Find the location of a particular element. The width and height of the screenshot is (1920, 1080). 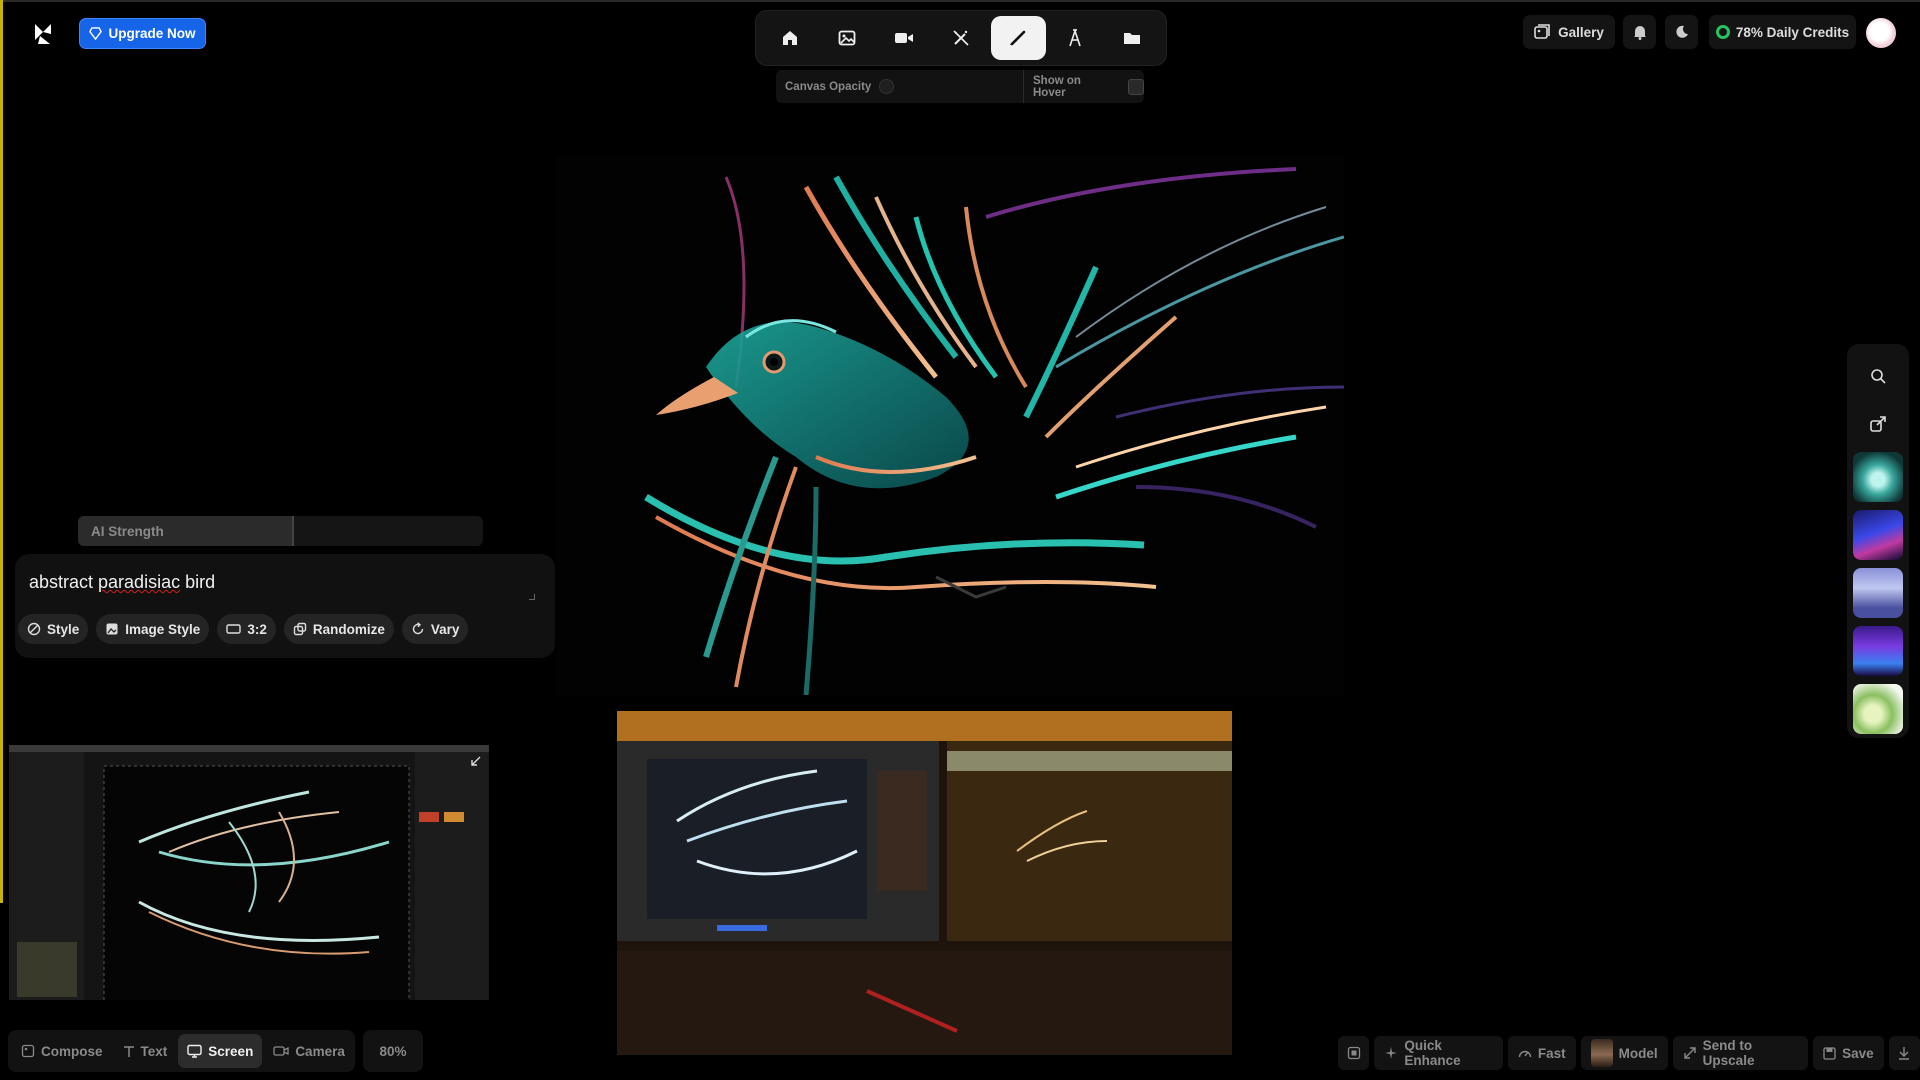

camera-icon is located at coordinates (281, 1051).